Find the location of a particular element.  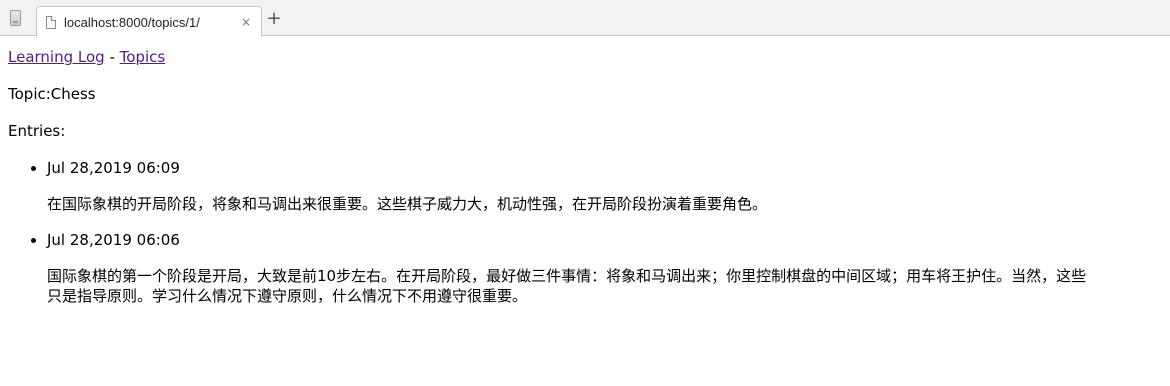

browser-tab: localhost:8000/topics/1/ × is located at coordinates (149, 21).